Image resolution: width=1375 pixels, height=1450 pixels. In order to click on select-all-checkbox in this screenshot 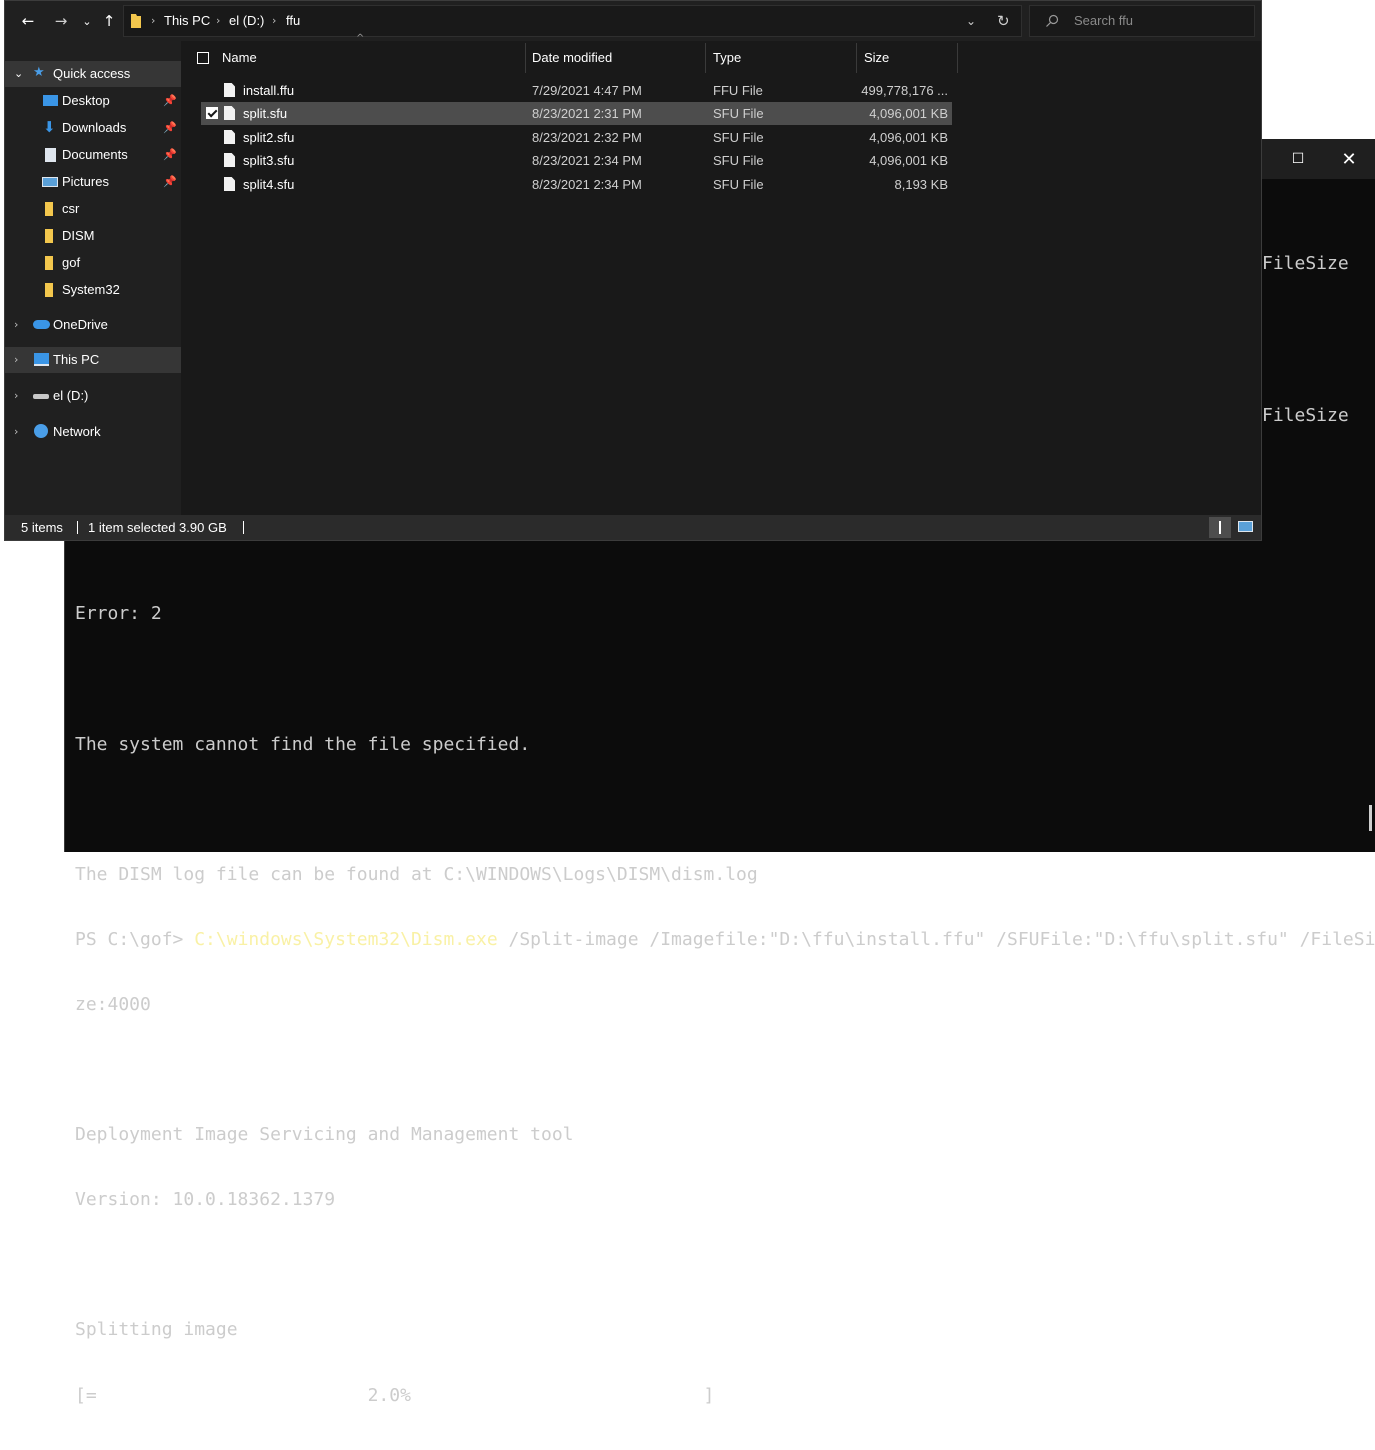, I will do `click(203, 58)`.